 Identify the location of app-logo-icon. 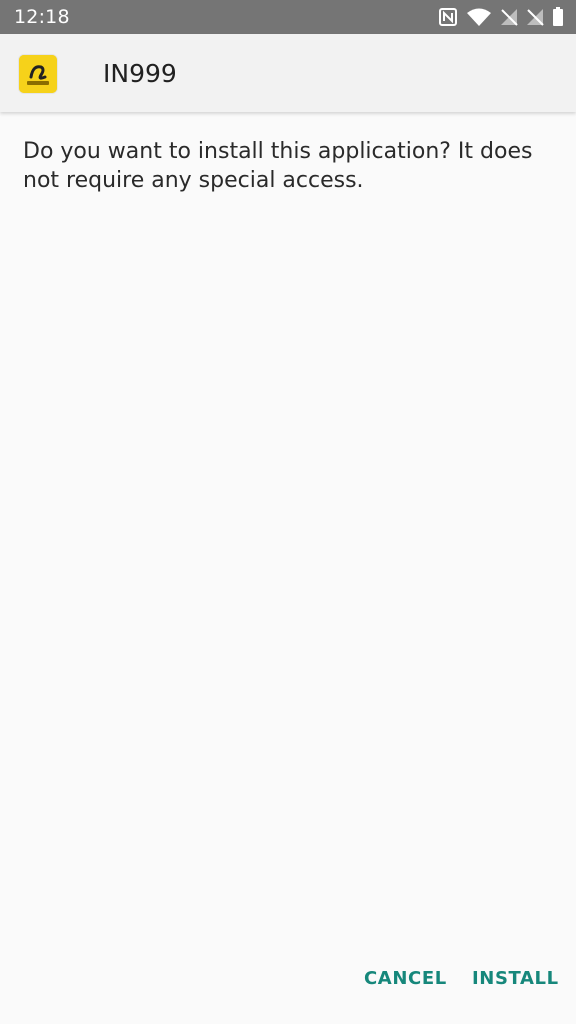
(38, 74).